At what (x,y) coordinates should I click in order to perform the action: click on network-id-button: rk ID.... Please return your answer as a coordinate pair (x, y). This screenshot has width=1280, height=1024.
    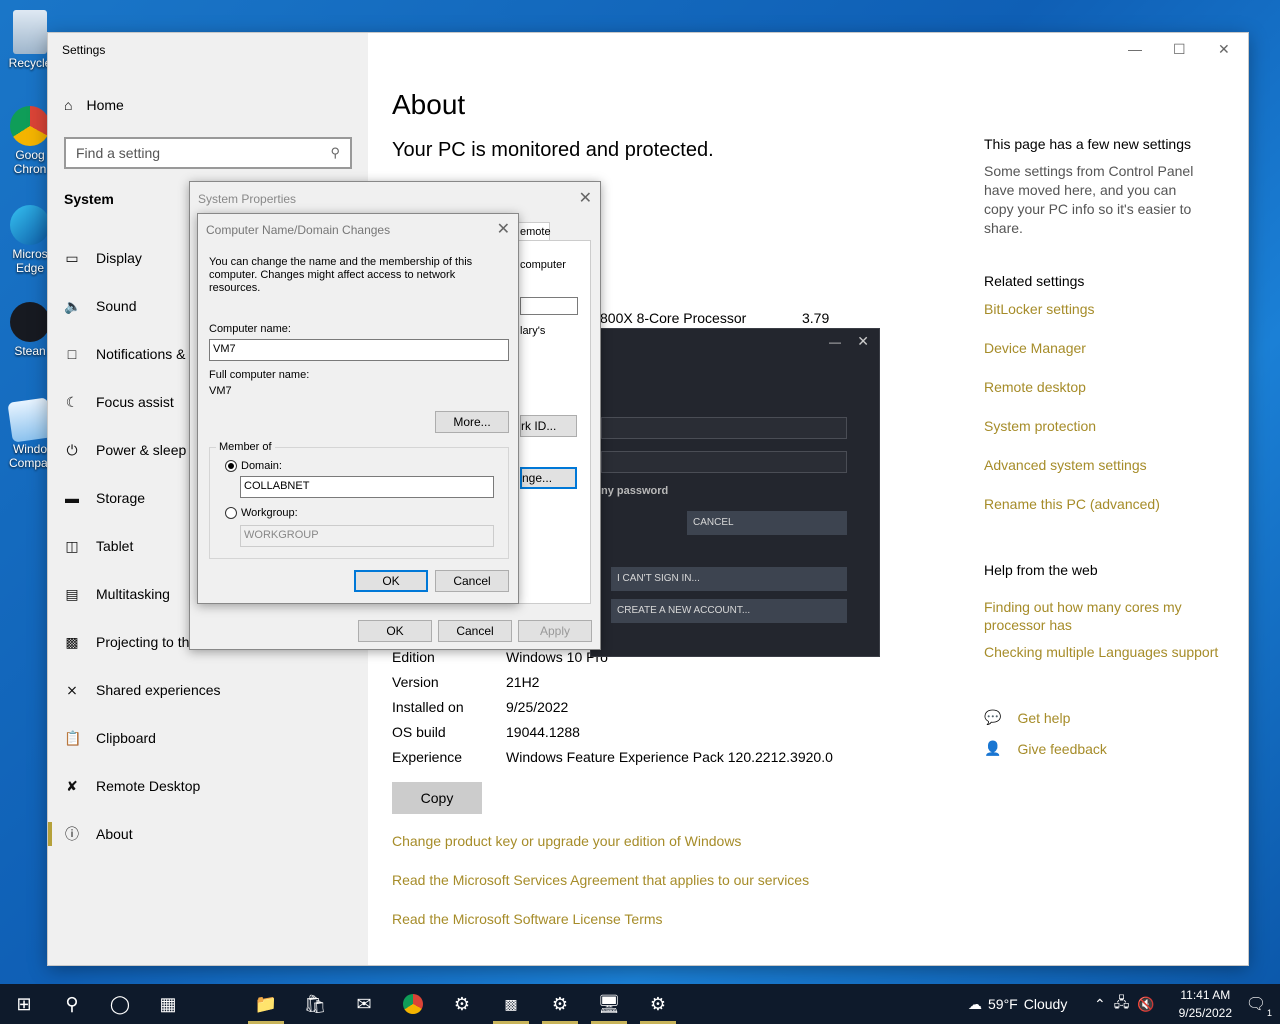
    Looking at the image, I should click on (548, 426).